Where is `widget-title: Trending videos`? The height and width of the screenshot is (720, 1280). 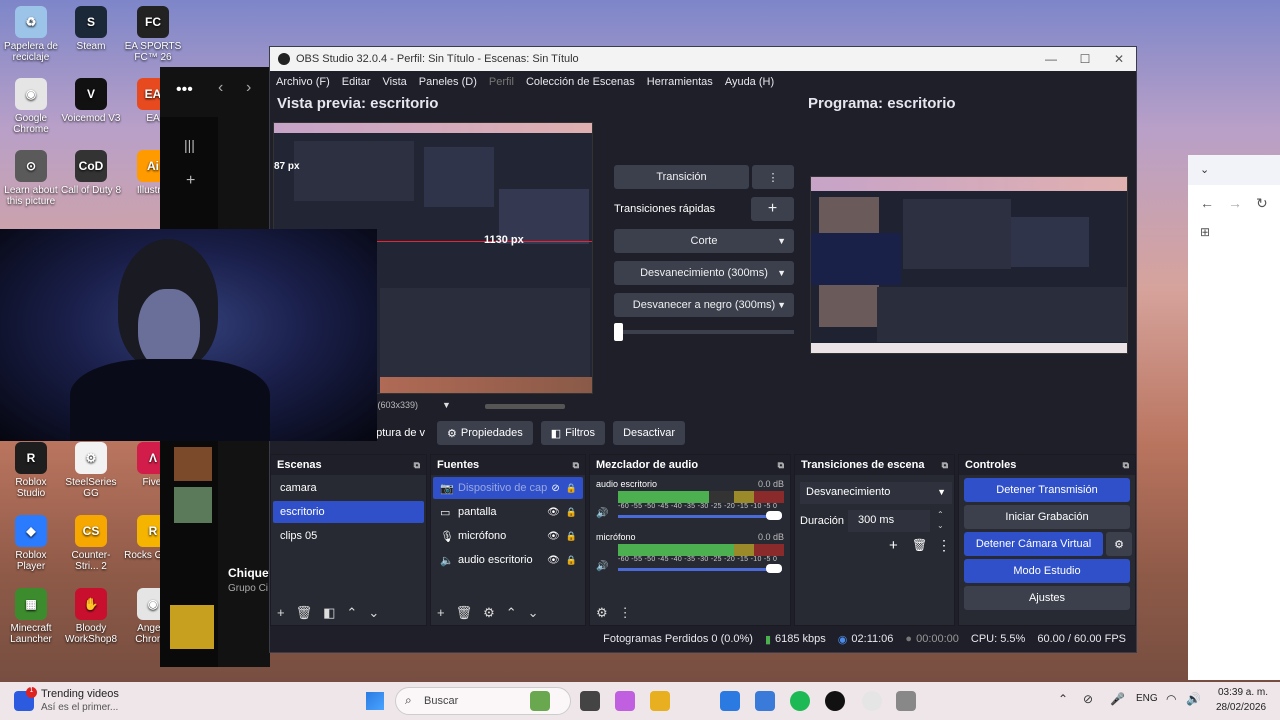
widget-title: Trending videos is located at coordinates (80, 694).